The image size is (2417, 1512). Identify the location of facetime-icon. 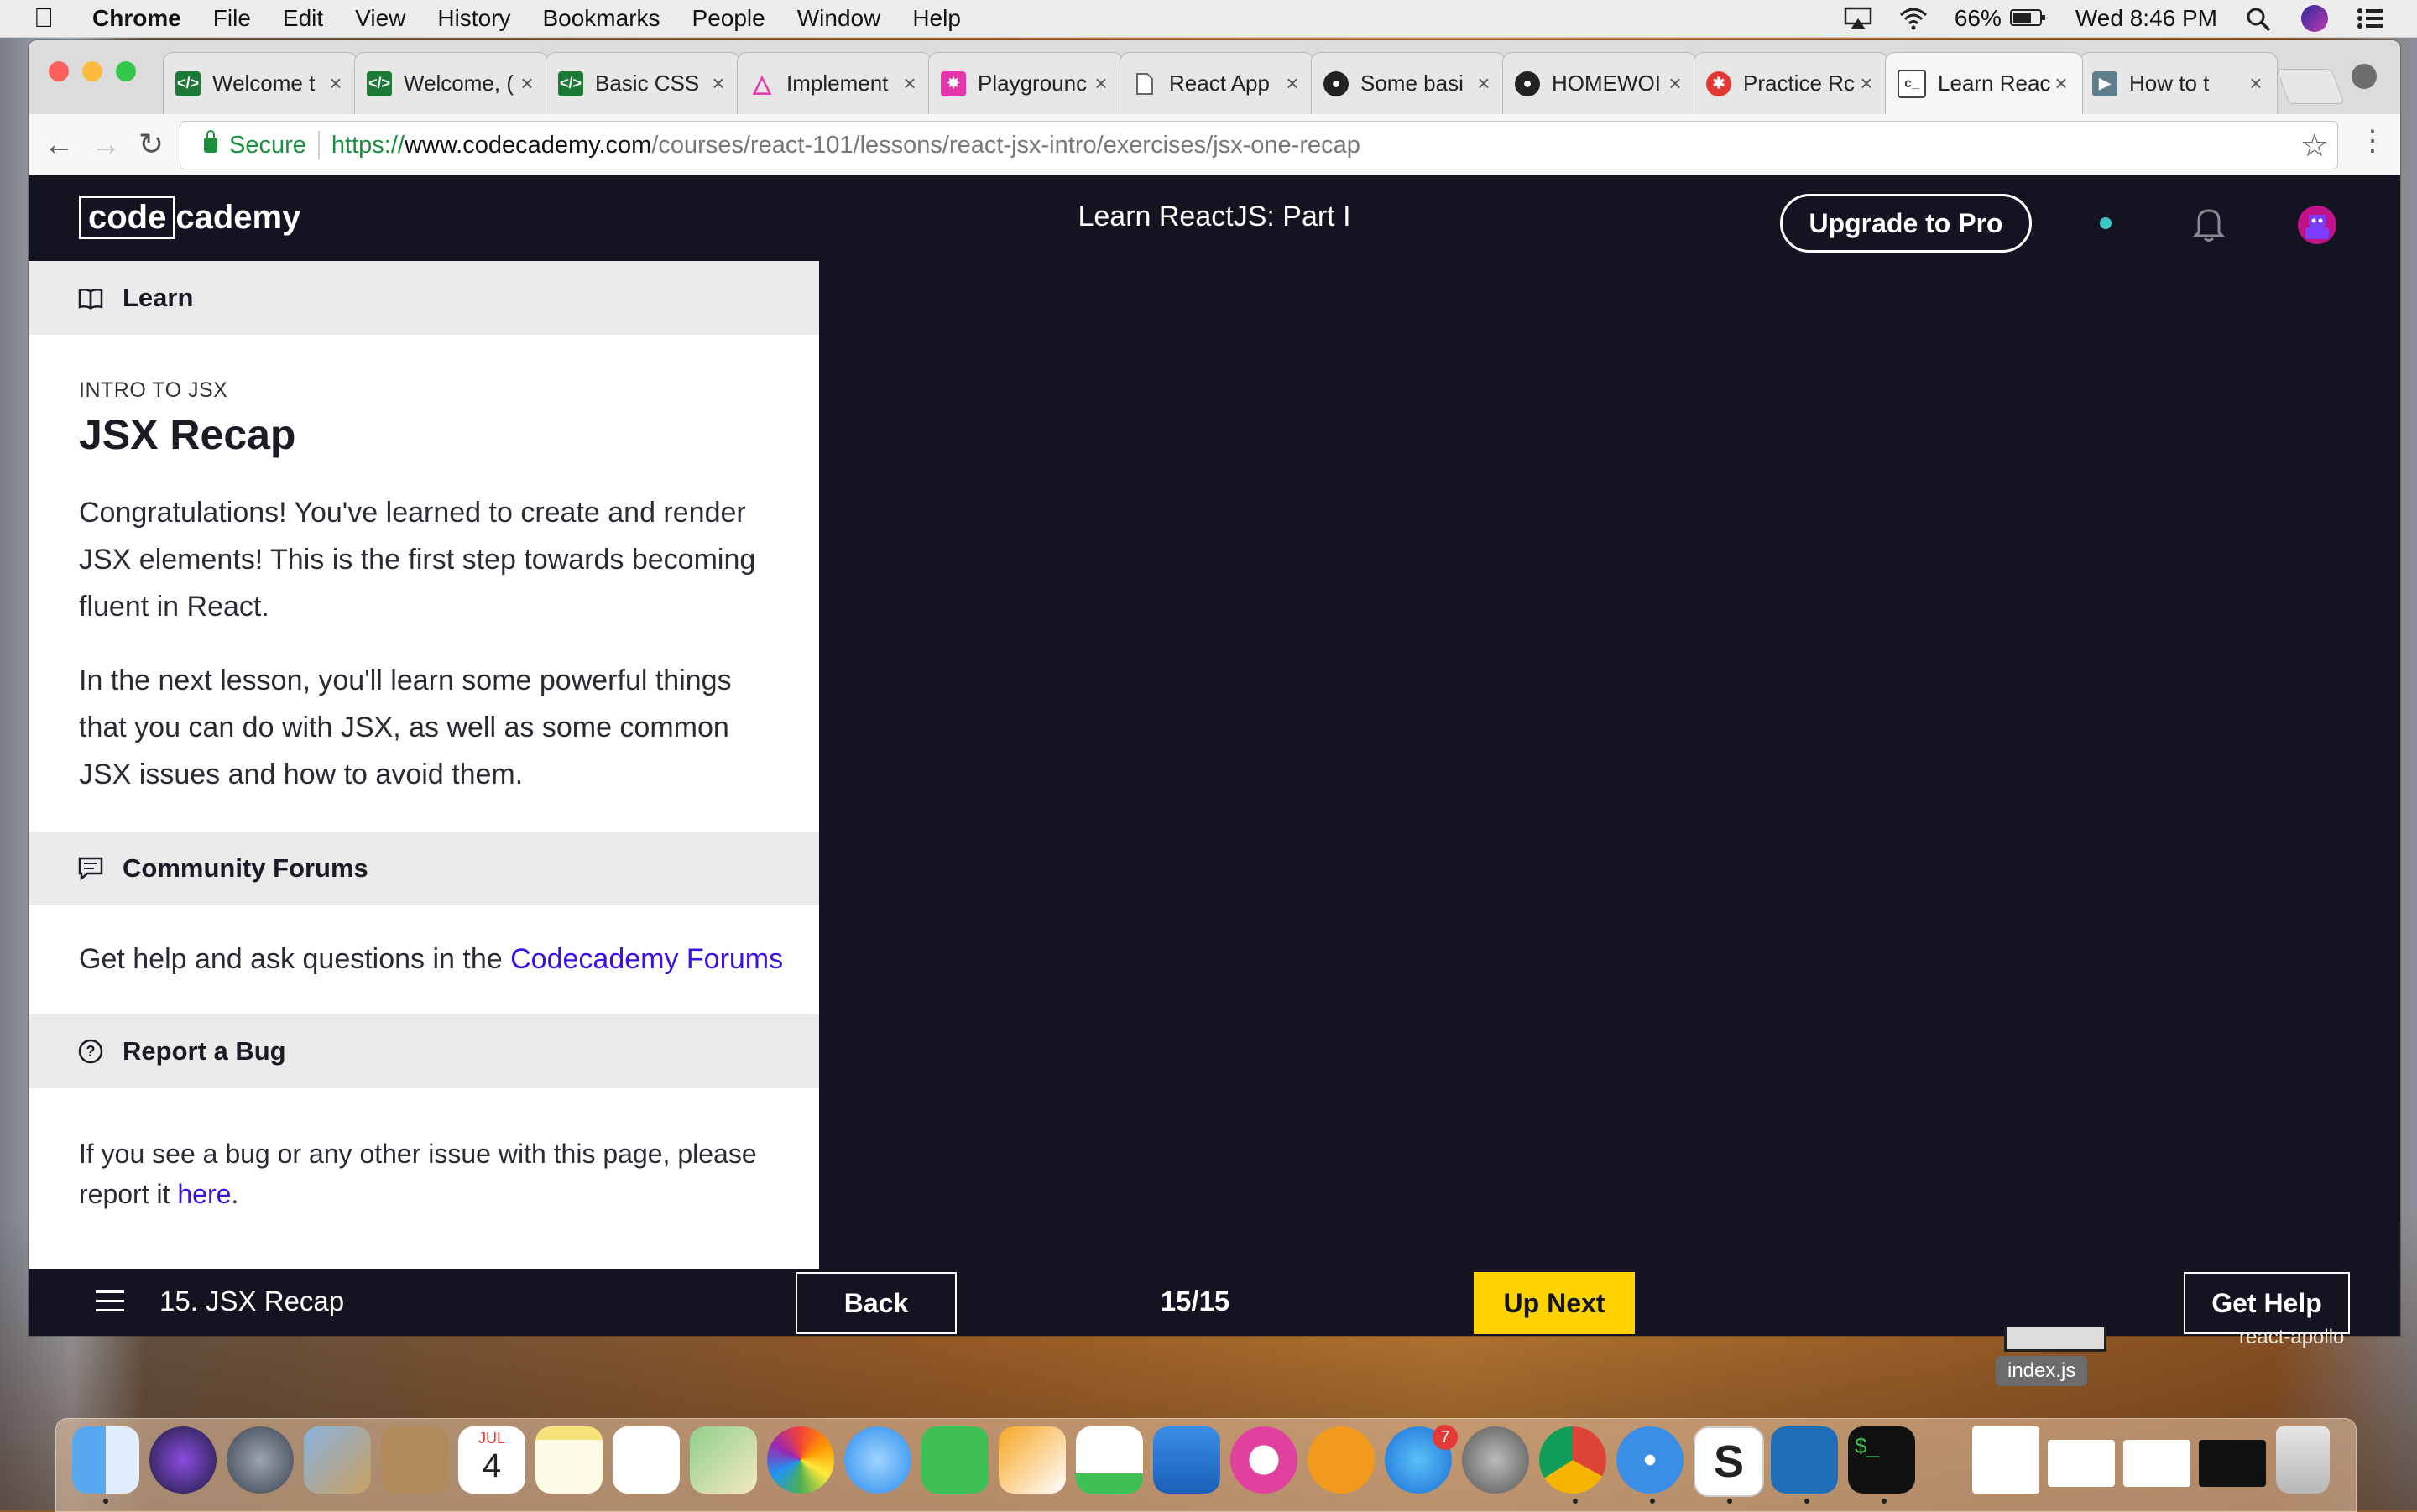
(955, 1460).